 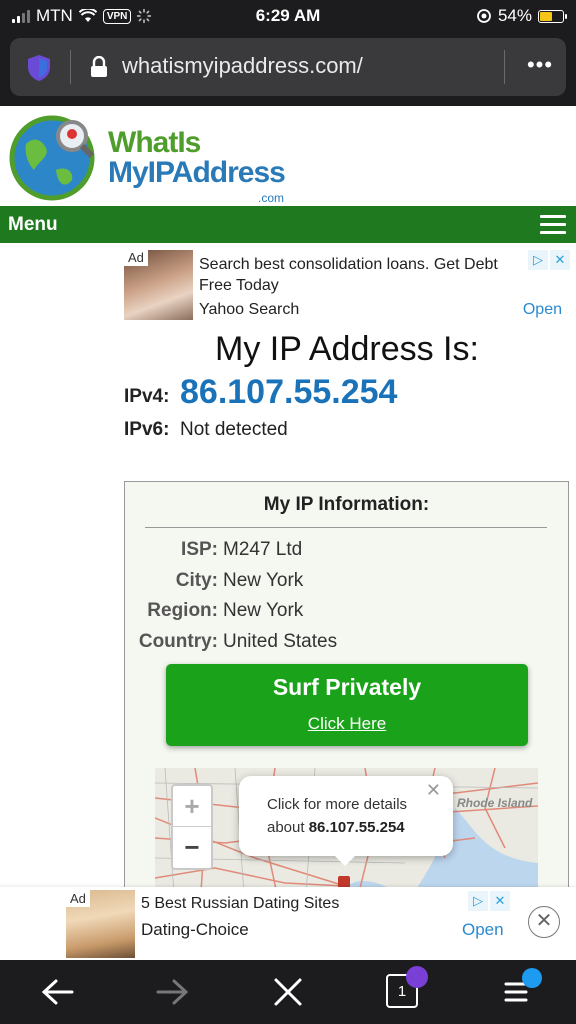 What do you see at coordinates (484, 16) in the screenshot?
I see `orientation-lock-icon` at bounding box center [484, 16].